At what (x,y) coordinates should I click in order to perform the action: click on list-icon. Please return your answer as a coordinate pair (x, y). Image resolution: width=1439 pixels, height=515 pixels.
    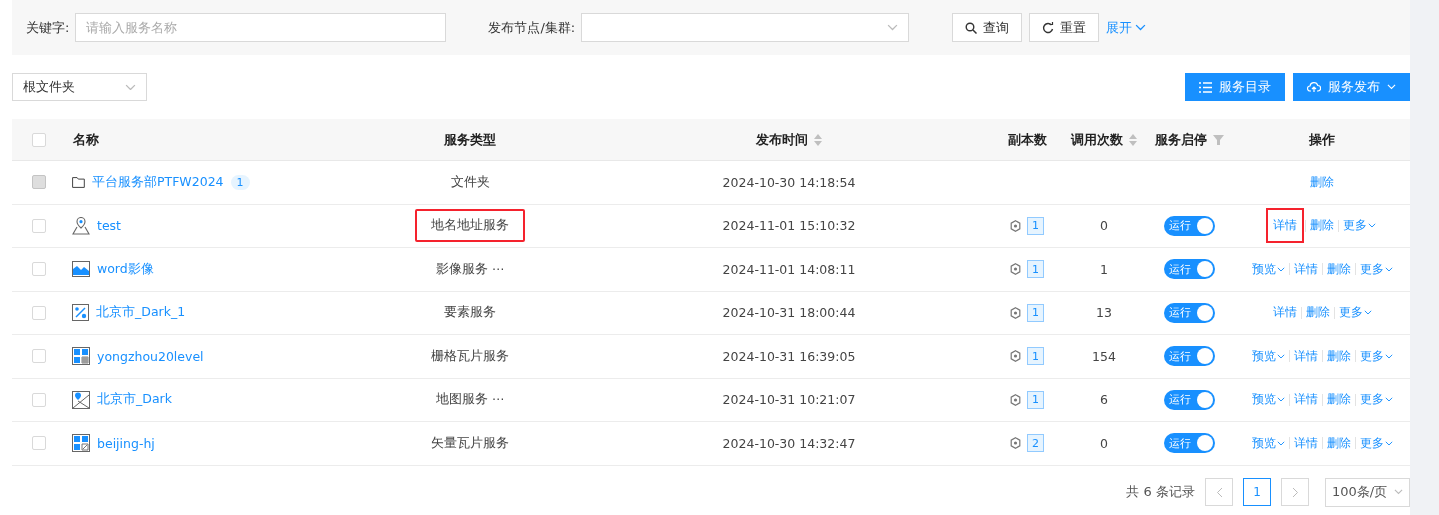
    Looking at the image, I should click on (1205, 87).